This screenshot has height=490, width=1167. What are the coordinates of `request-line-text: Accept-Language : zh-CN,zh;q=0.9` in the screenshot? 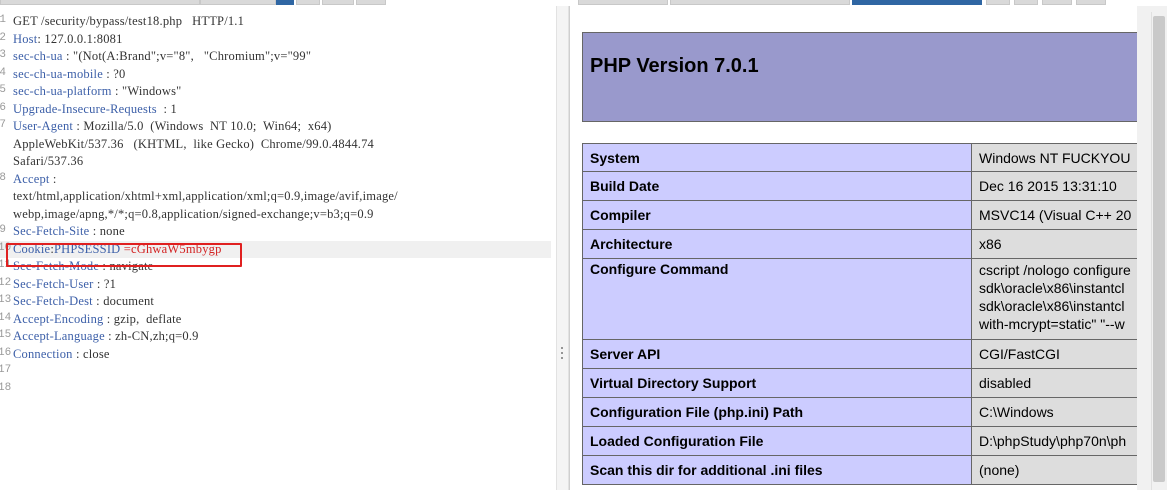 It's located at (106, 336).